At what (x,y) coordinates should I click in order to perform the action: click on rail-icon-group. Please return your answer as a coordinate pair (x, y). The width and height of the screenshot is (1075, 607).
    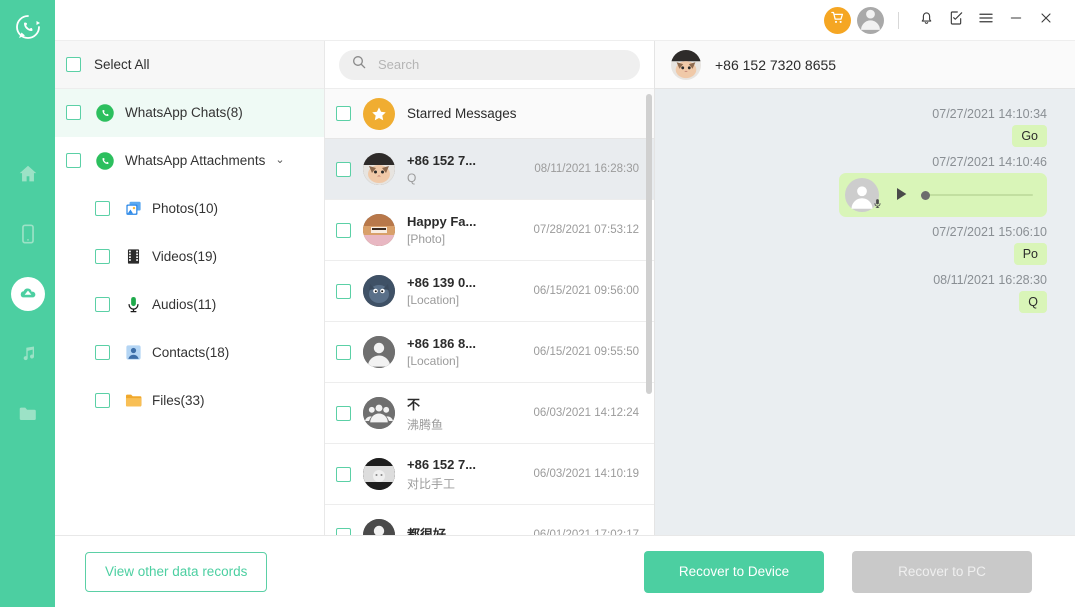
    Looking at the image, I should click on (27, 294).